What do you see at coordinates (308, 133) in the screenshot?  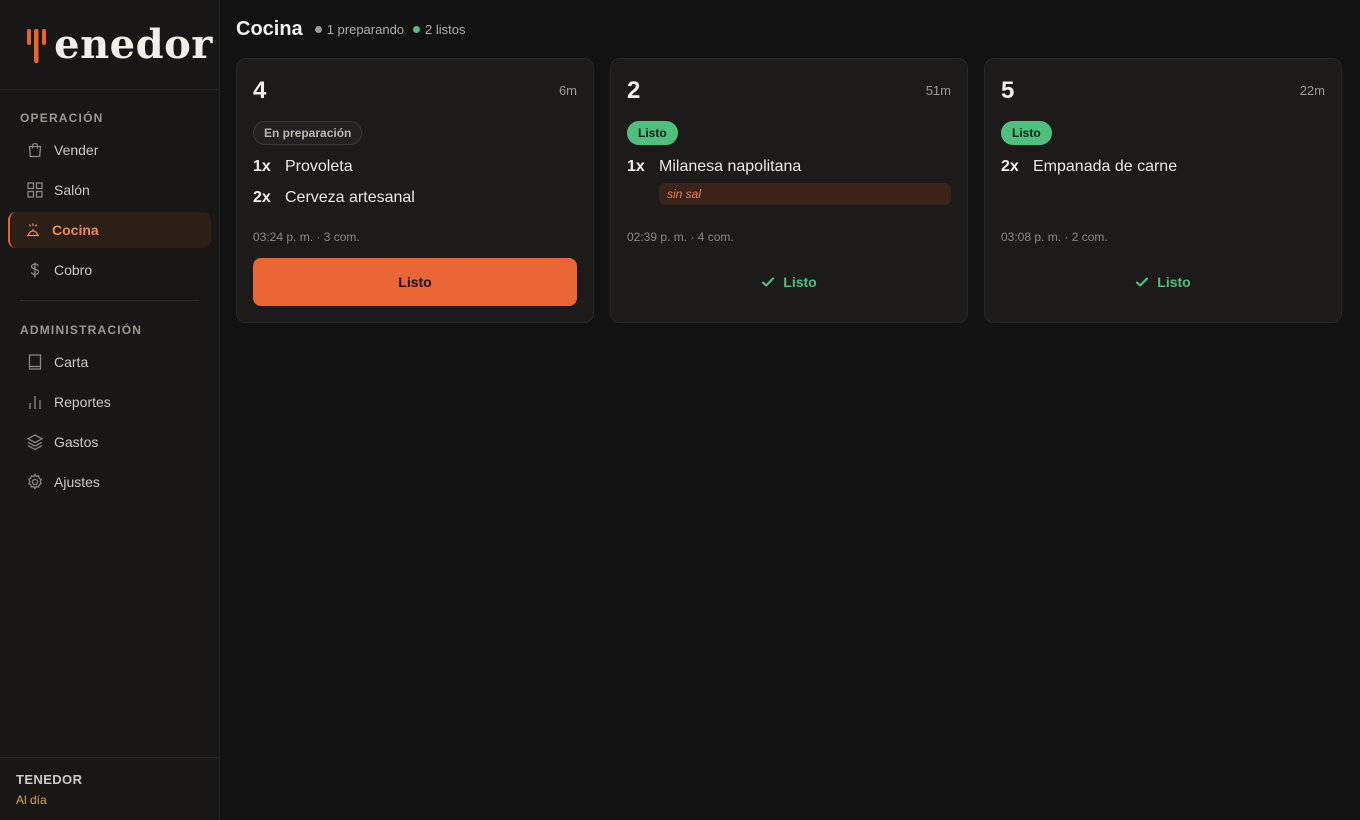 I see `status-badge: En preparación` at bounding box center [308, 133].